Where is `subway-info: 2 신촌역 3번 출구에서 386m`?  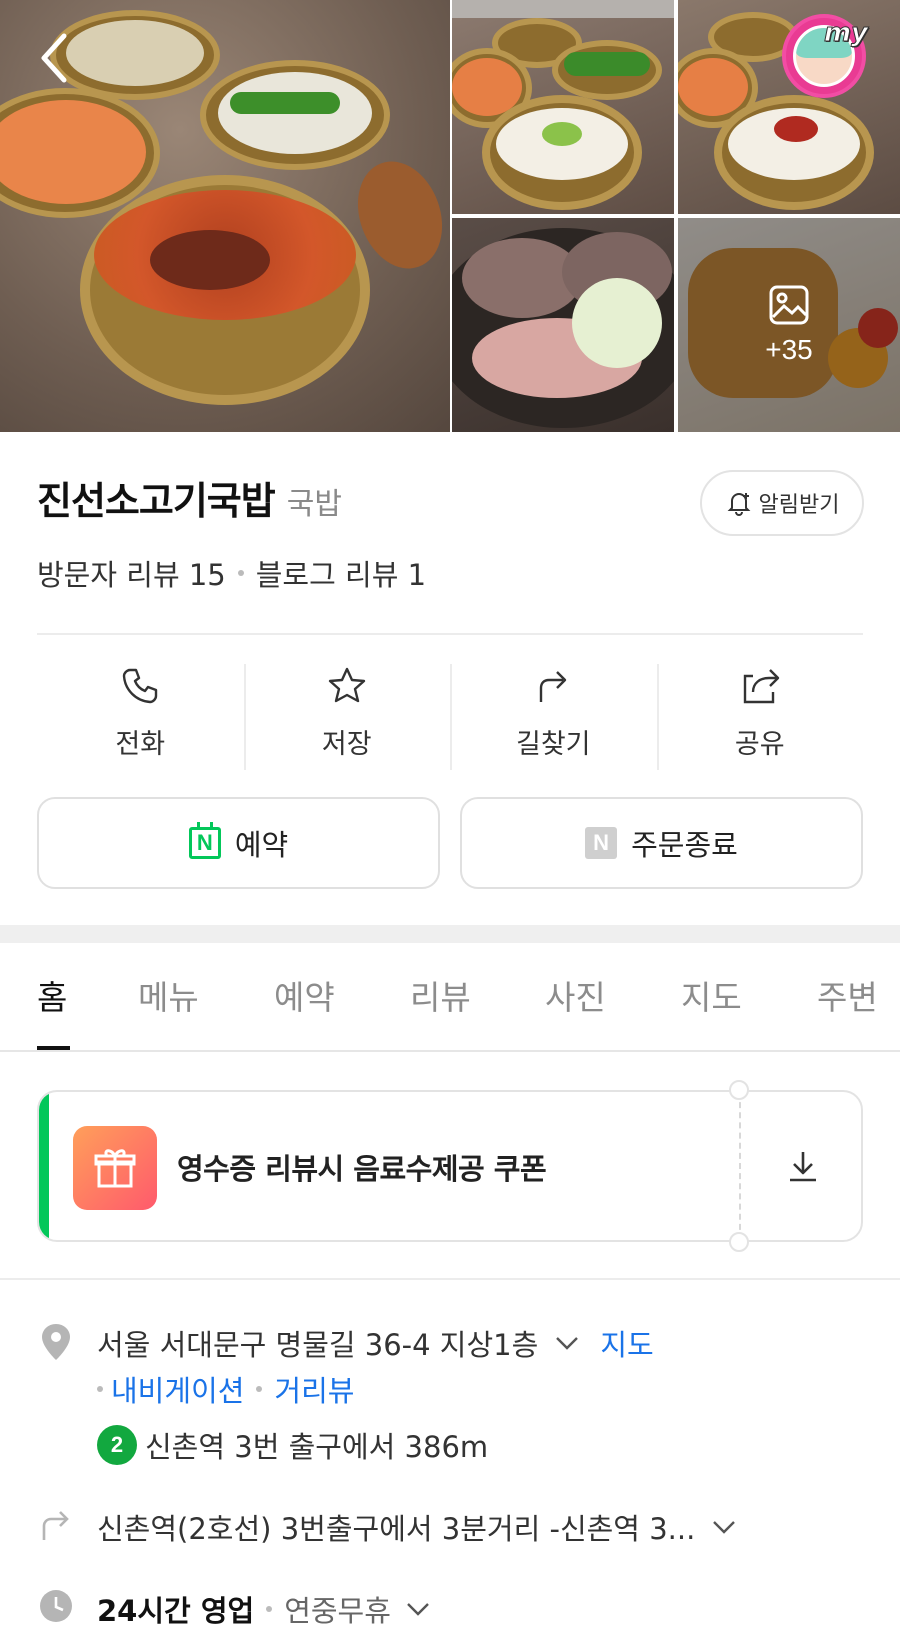 subway-info: 2 신촌역 3번 출구에서 386m is located at coordinates (292, 1445).